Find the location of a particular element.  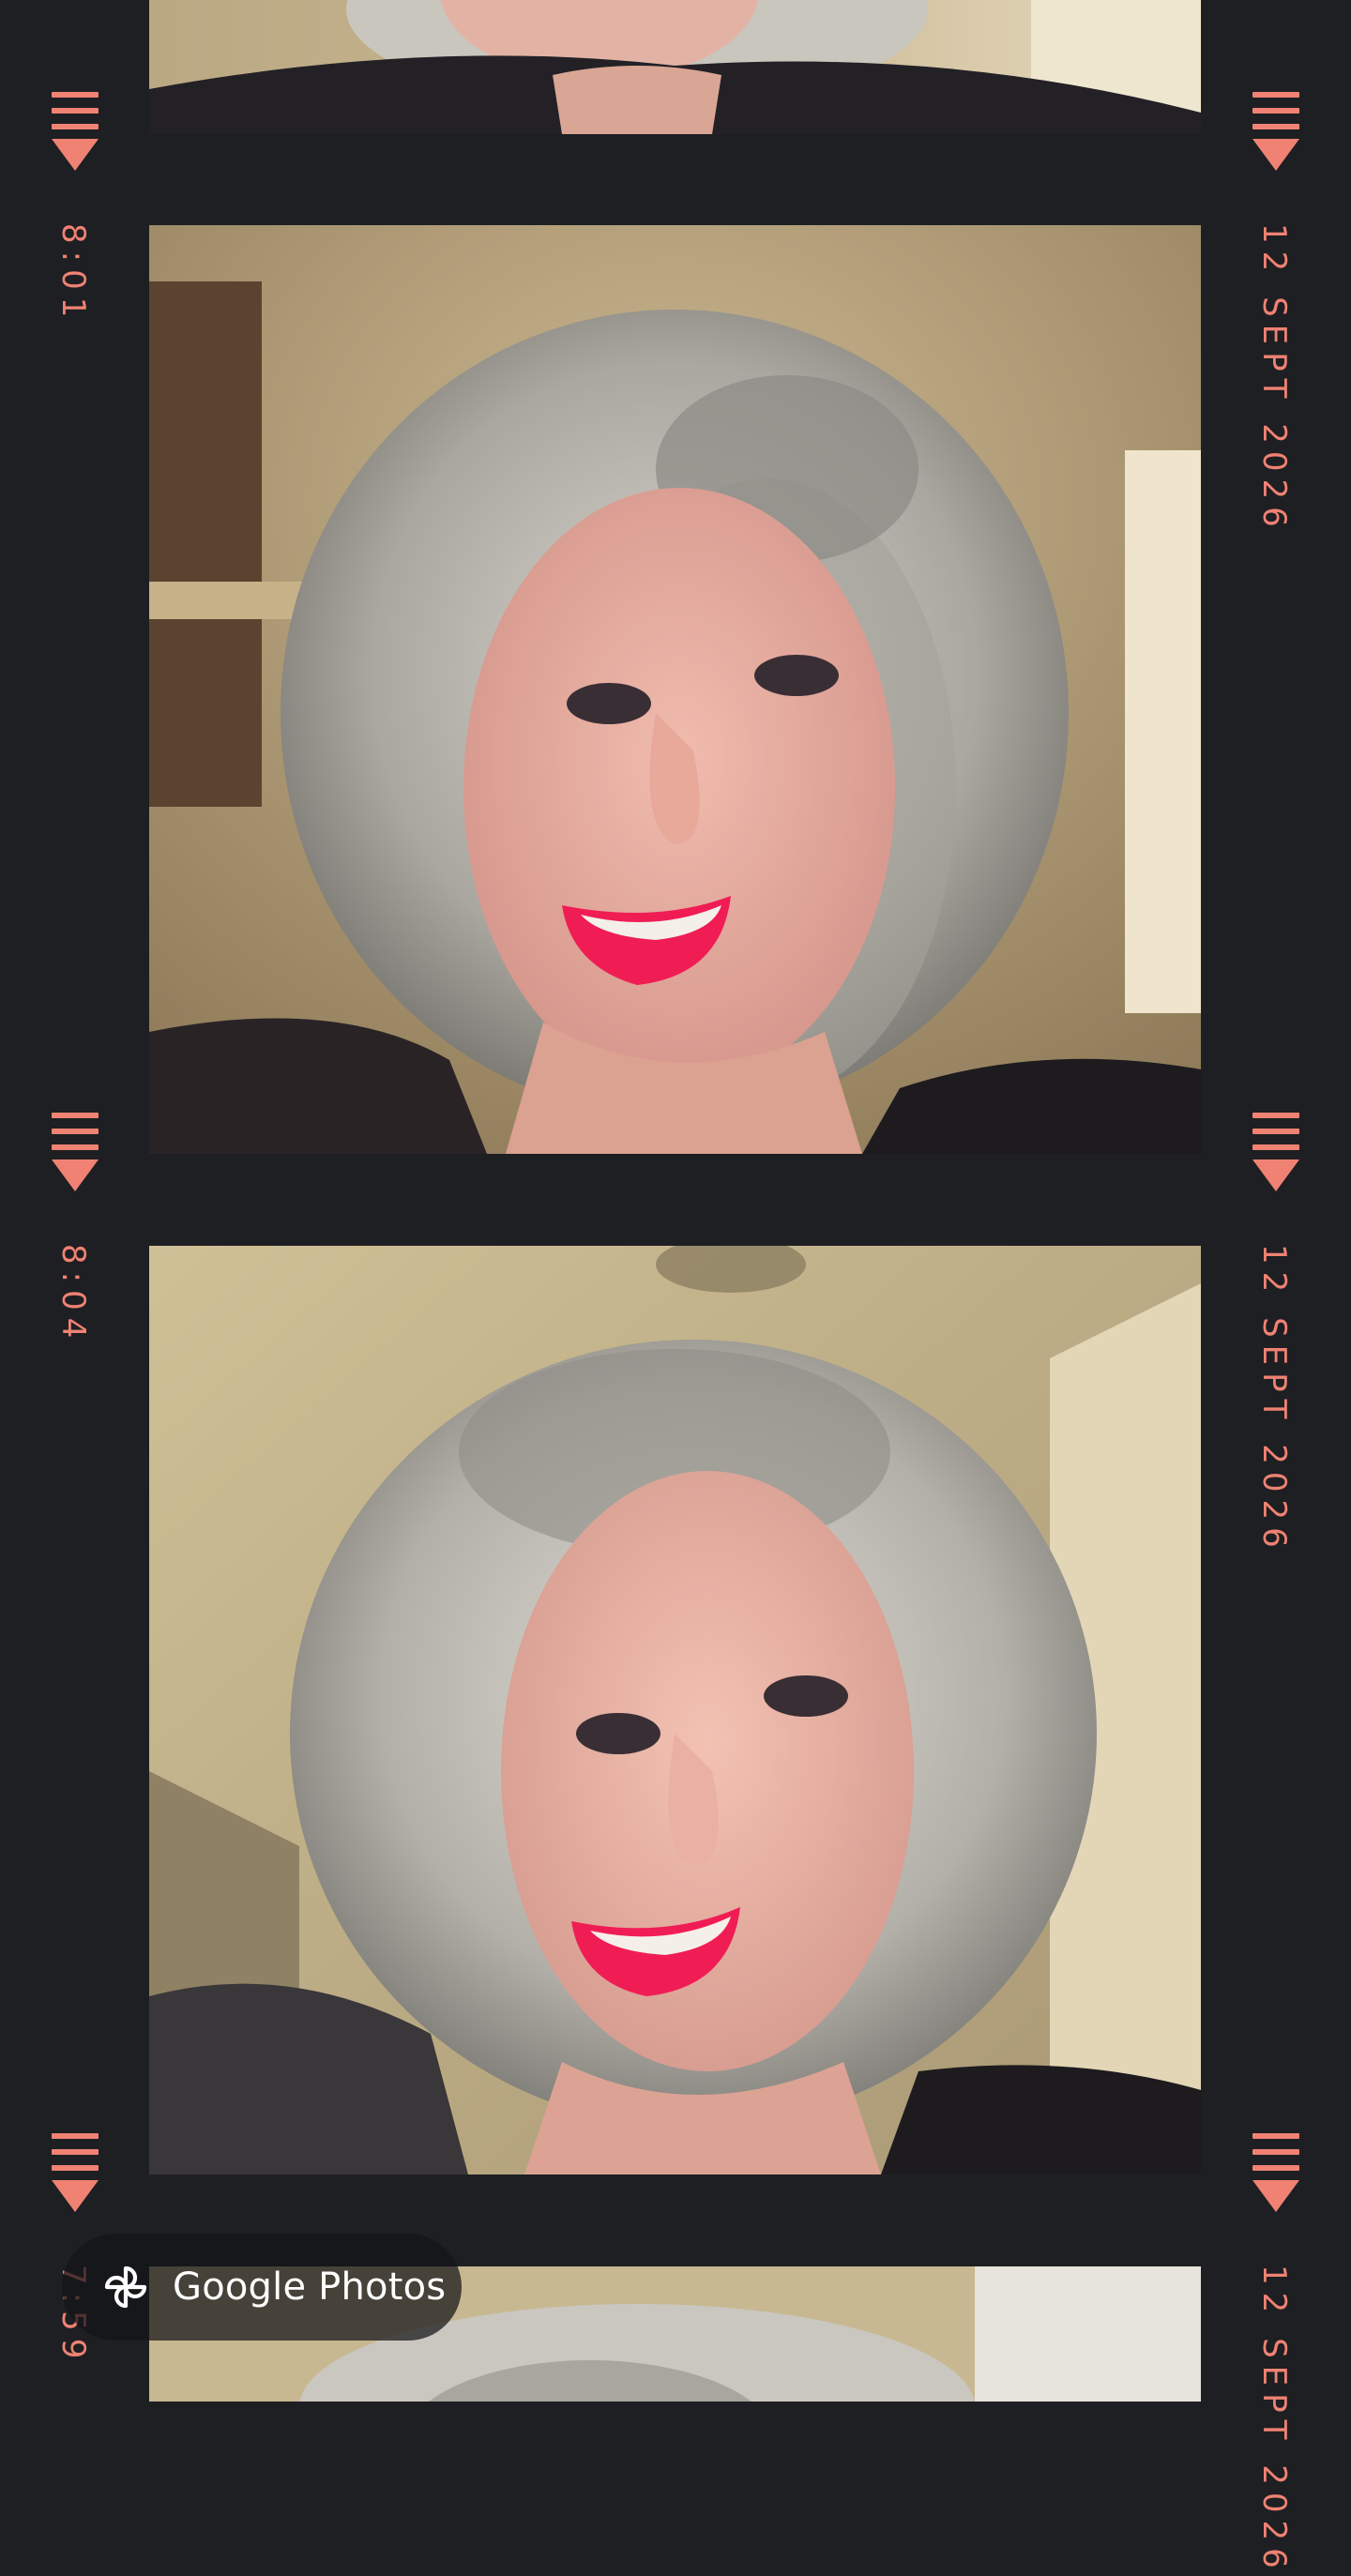

pinwheel-icon is located at coordinates (125, 2287).